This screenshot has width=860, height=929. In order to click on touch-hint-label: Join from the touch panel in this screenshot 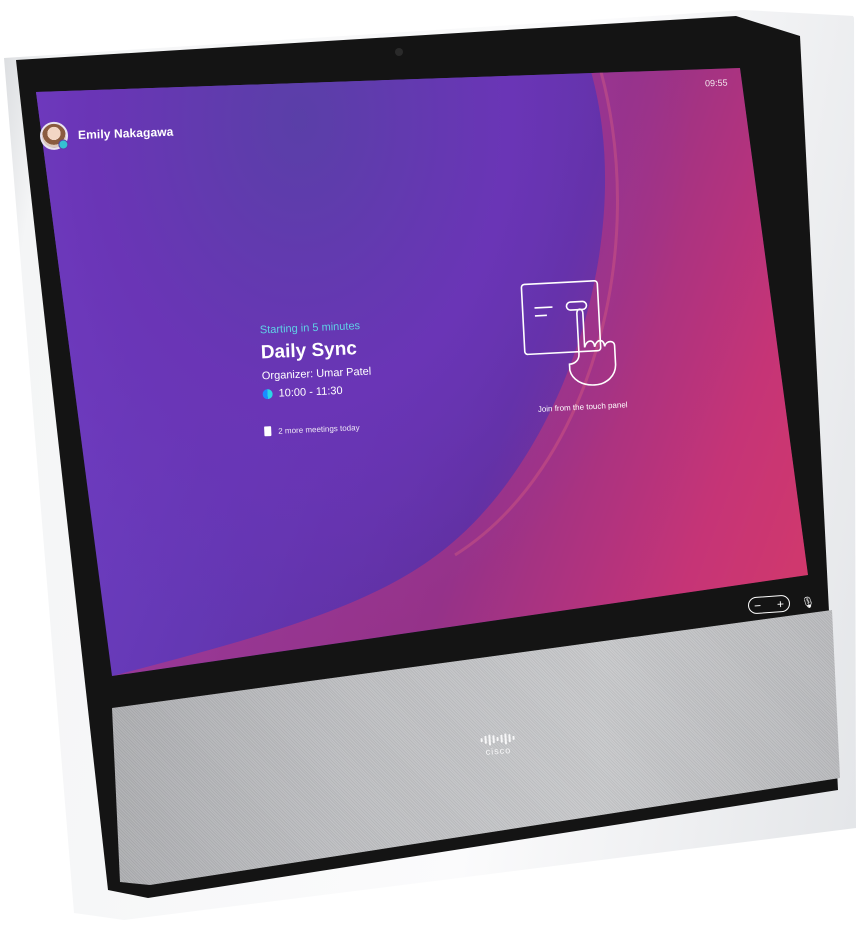, I will do `click(582, 407)`.